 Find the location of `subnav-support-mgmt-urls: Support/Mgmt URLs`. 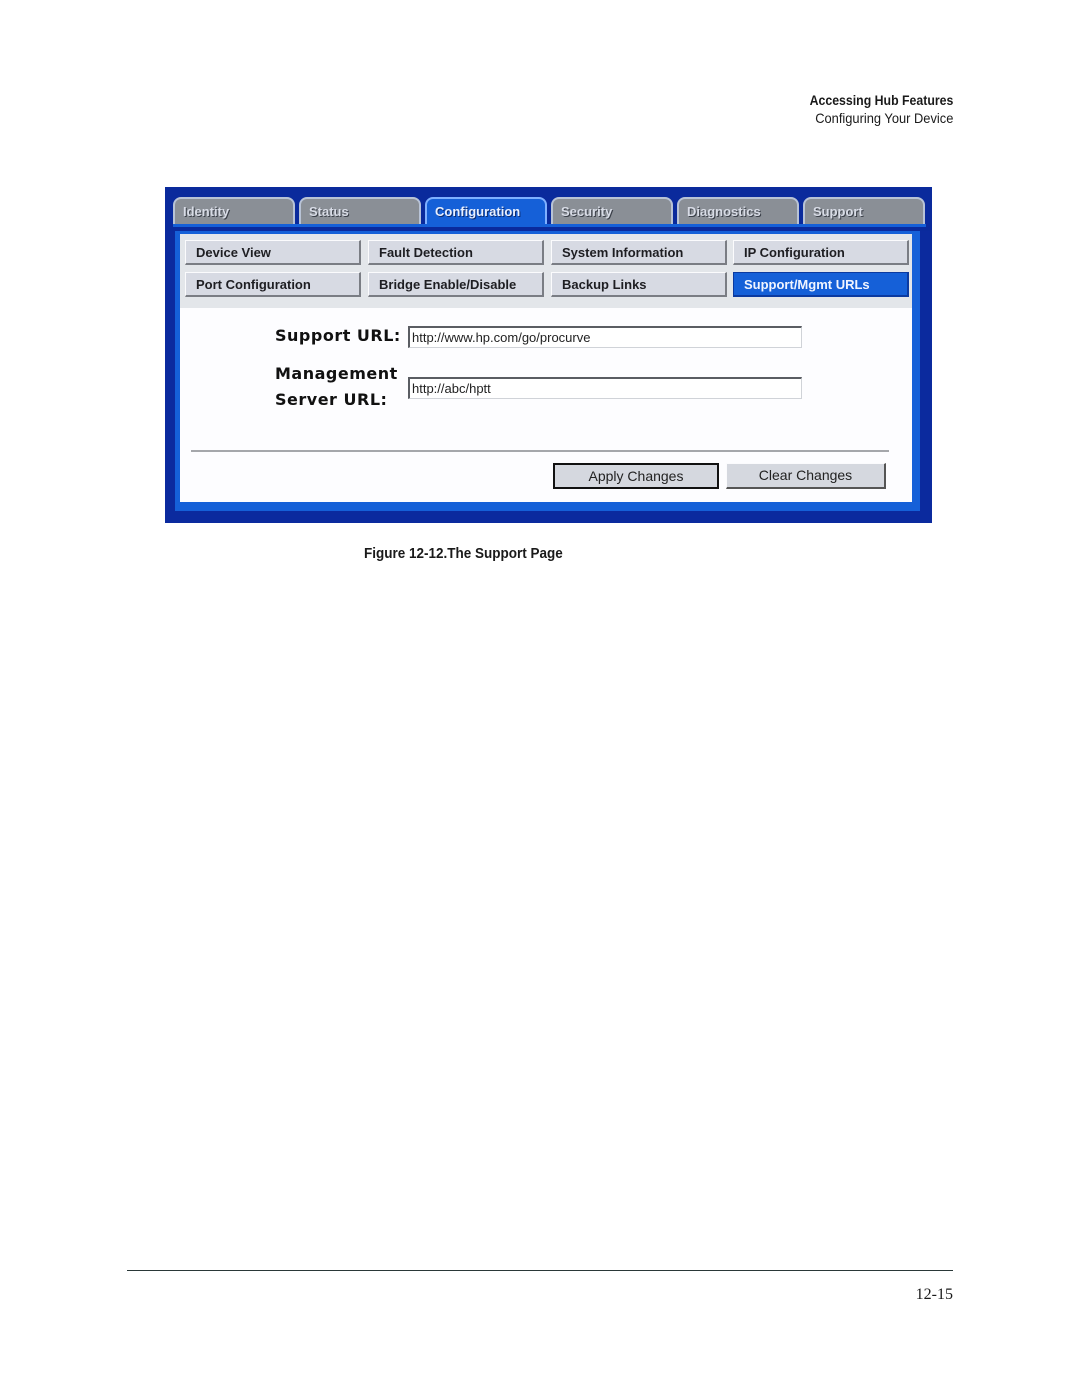

subnav-support-mgmt-urls: Support/Mgmt URLs is located at coordinates (821, 284).